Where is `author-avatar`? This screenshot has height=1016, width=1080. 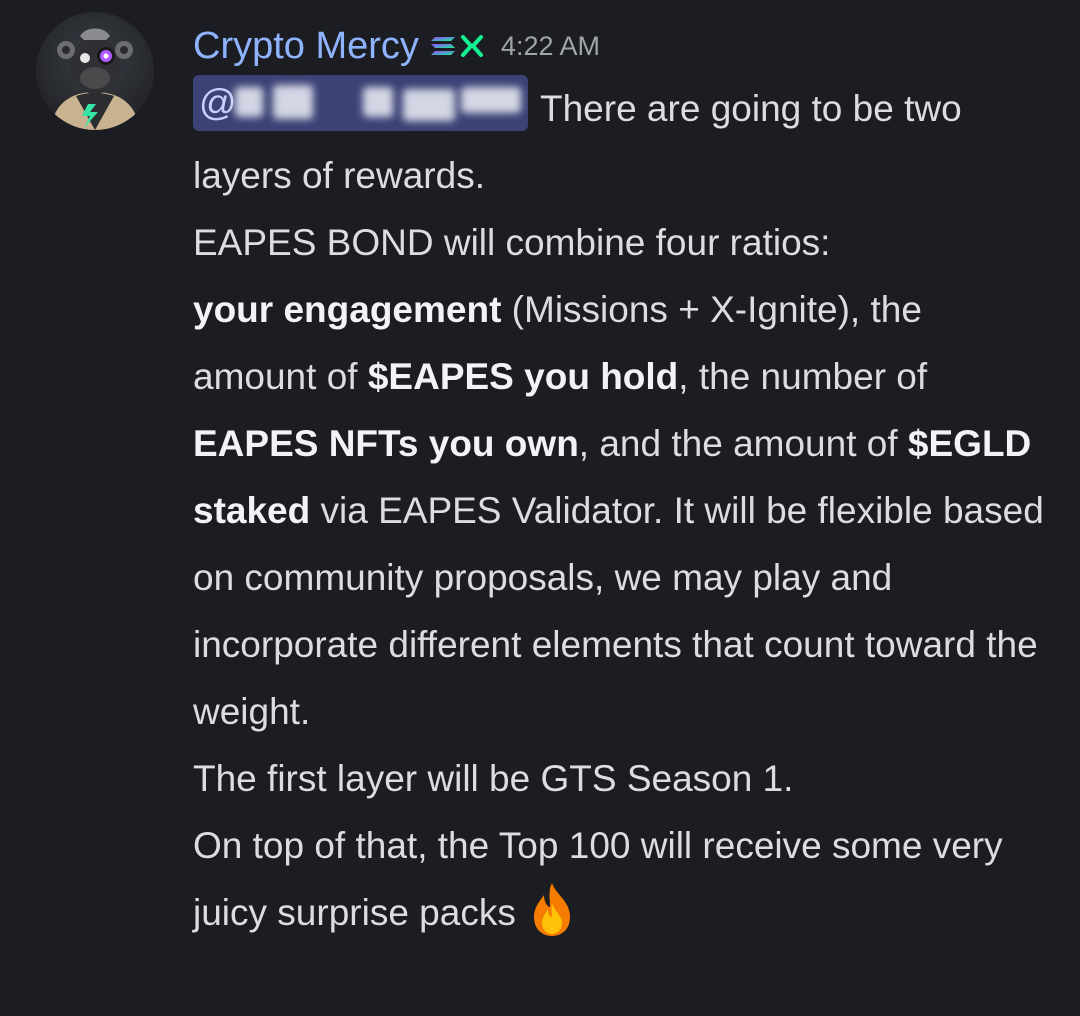
author-avatar is located at coordinates (95, 71).